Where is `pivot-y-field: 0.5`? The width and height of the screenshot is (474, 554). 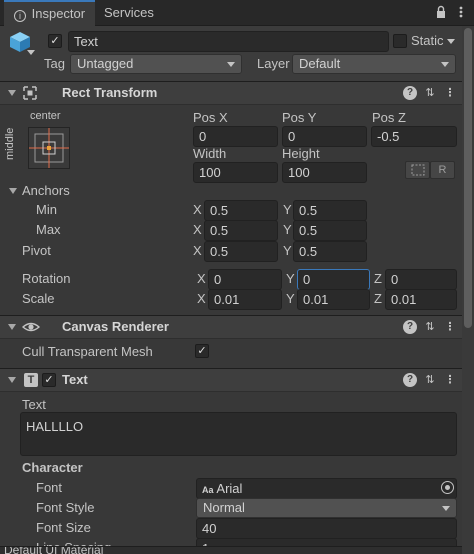 pivot-y-field: 0.5 is located at coordinates (330, 251).